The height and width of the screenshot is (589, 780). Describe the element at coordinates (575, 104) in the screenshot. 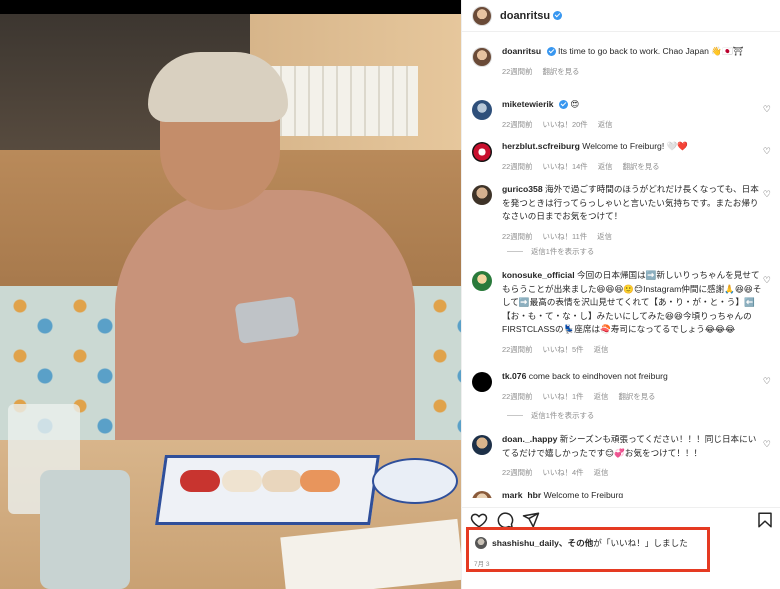

I see `comment-text: 😍` at that location.